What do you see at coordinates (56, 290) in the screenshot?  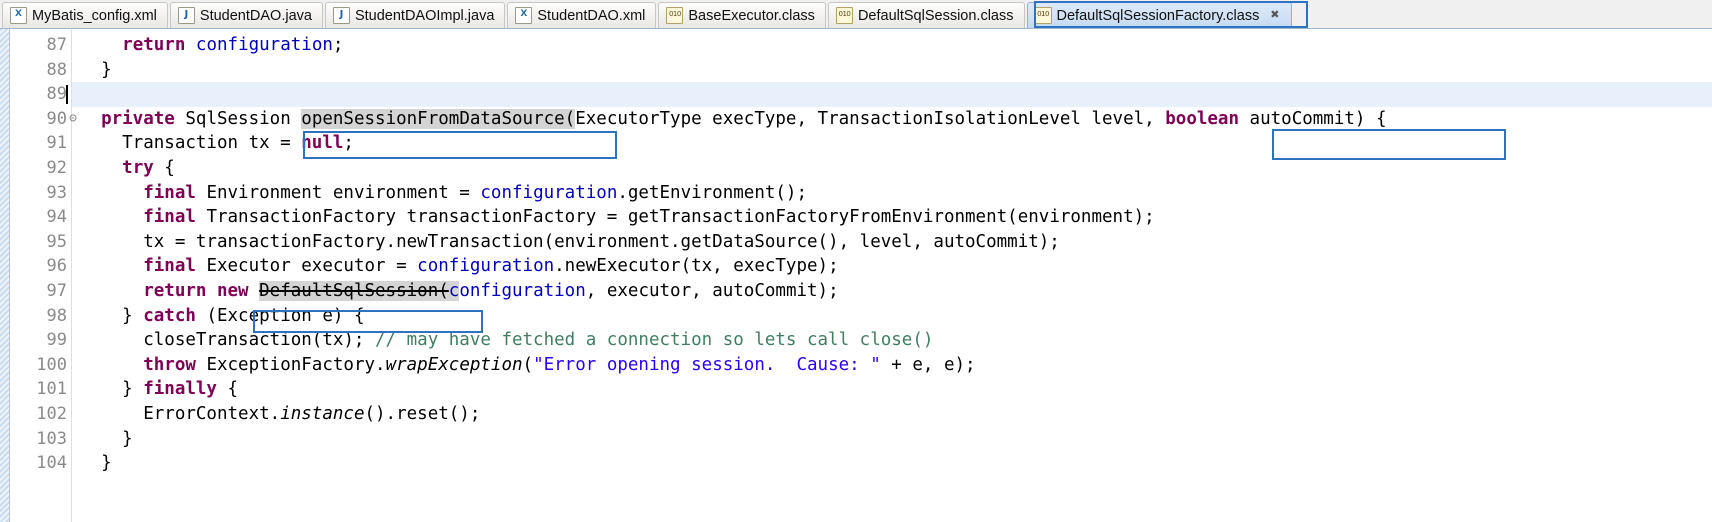 I see `line-number: 97` at bounding box center [56, 290].